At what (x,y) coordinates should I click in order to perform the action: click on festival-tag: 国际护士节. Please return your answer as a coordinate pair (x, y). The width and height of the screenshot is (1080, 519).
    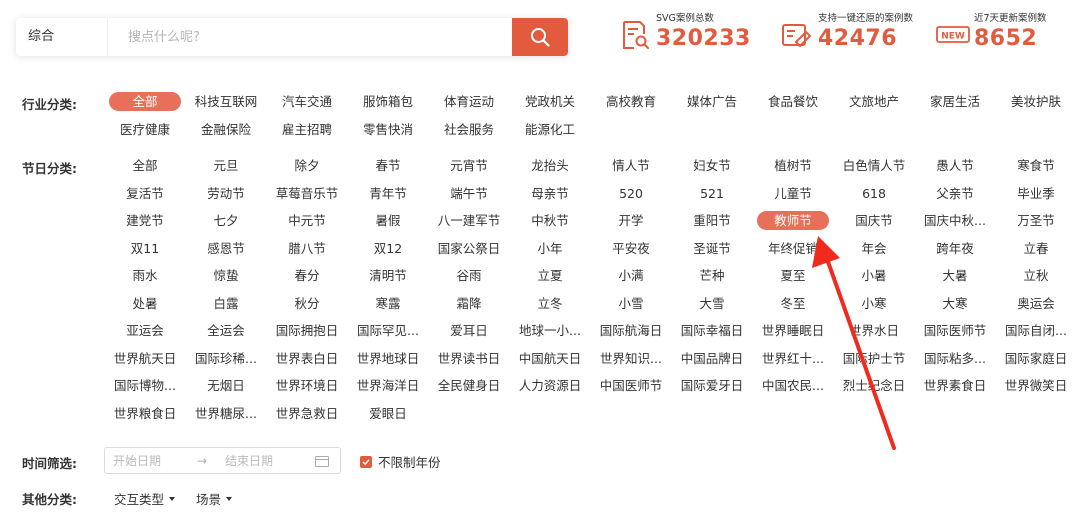
    Looking at the image, I should click on (874, 358).